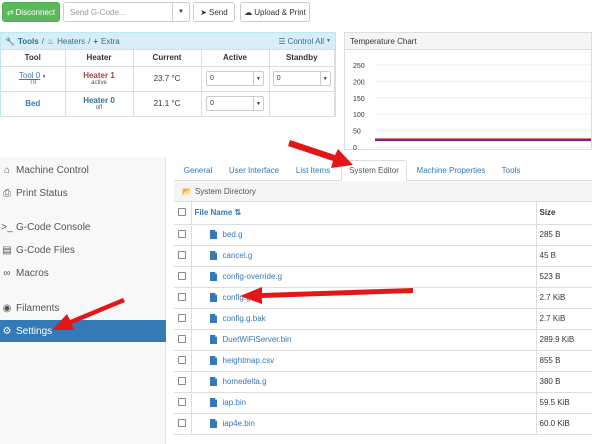 Image resolution: width=592 pixels, height=444 pixels. What do you see at coordinates (383, 235) in the screenshot?
I see `table-row: bed.g 285 B` at bounding box center [383, 235].